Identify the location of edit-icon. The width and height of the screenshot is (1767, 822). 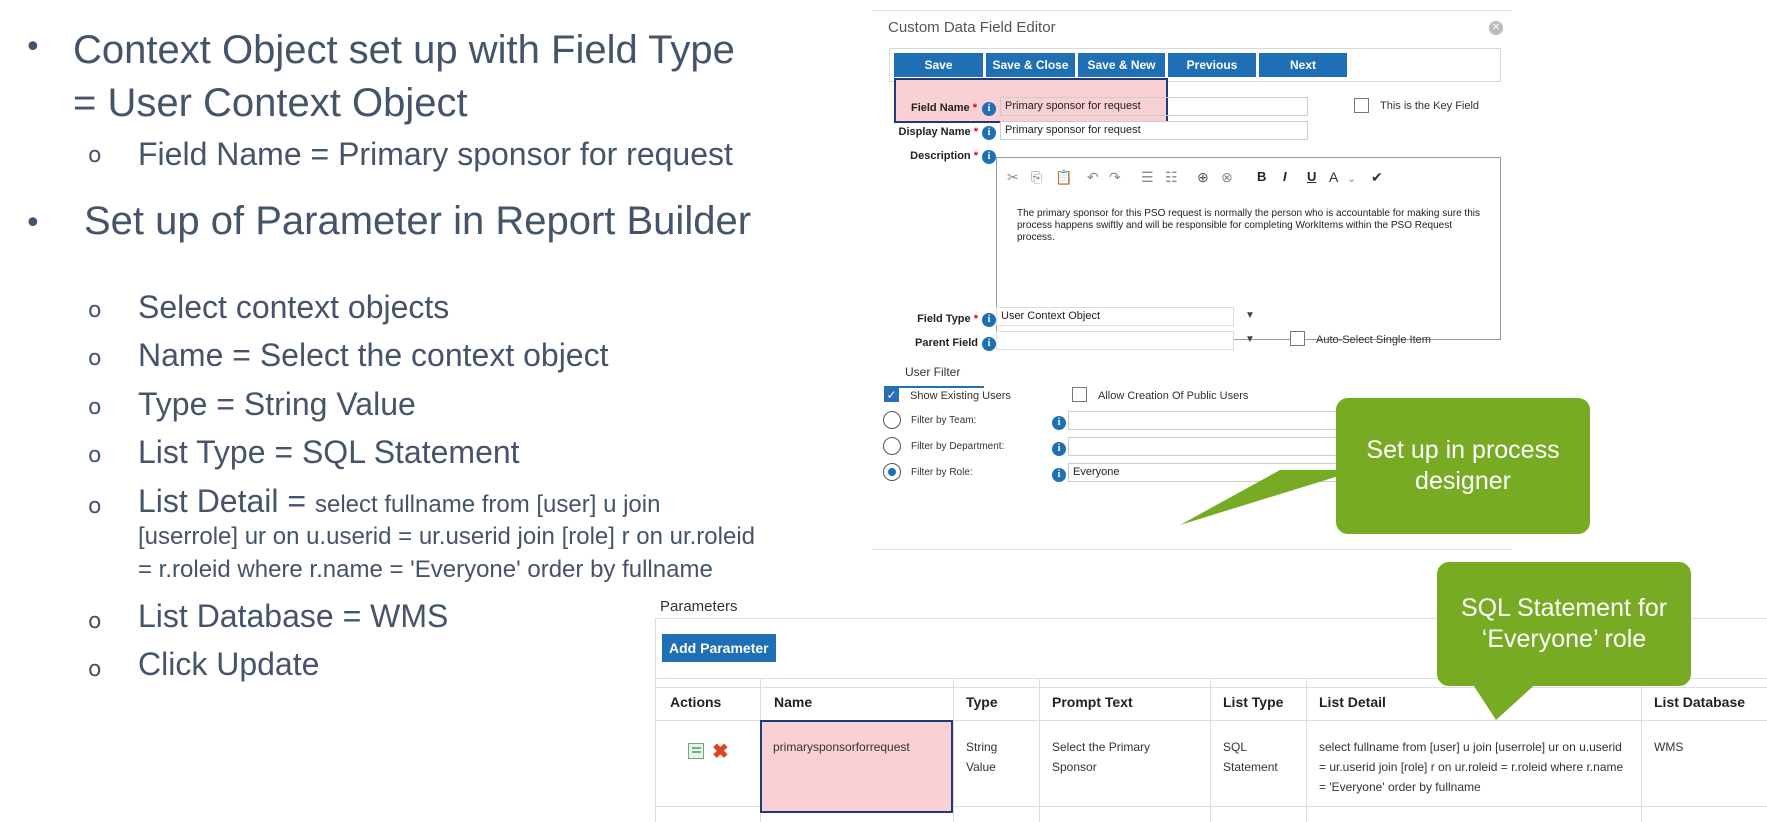
(696, 751).